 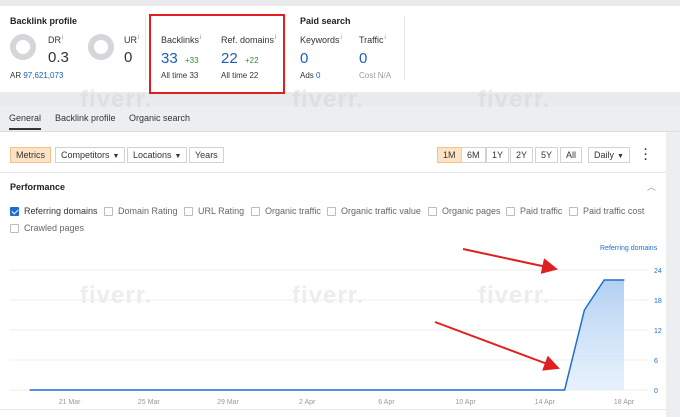 What do you see at coordinates (624, 402) in the screenshot?
I see `x-tick-label: 18 Apr` at bounding box center [624, 402].